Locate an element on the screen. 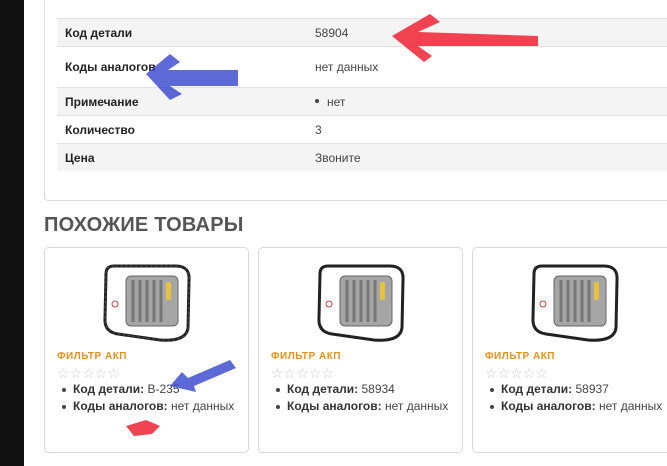 Image resolution: width=667 pixels, height=466 pixels. spec-label: Примечание is located at coordinates (182, 101).